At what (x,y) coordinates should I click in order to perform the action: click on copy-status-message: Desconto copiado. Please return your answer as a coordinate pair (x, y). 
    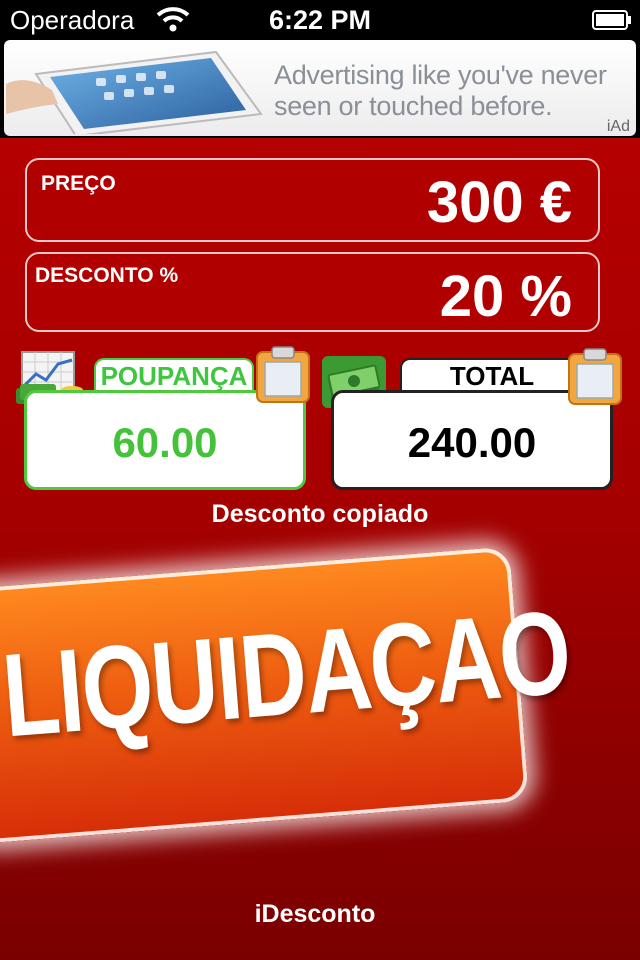
    Looking at the image, I should click on (320, 514).